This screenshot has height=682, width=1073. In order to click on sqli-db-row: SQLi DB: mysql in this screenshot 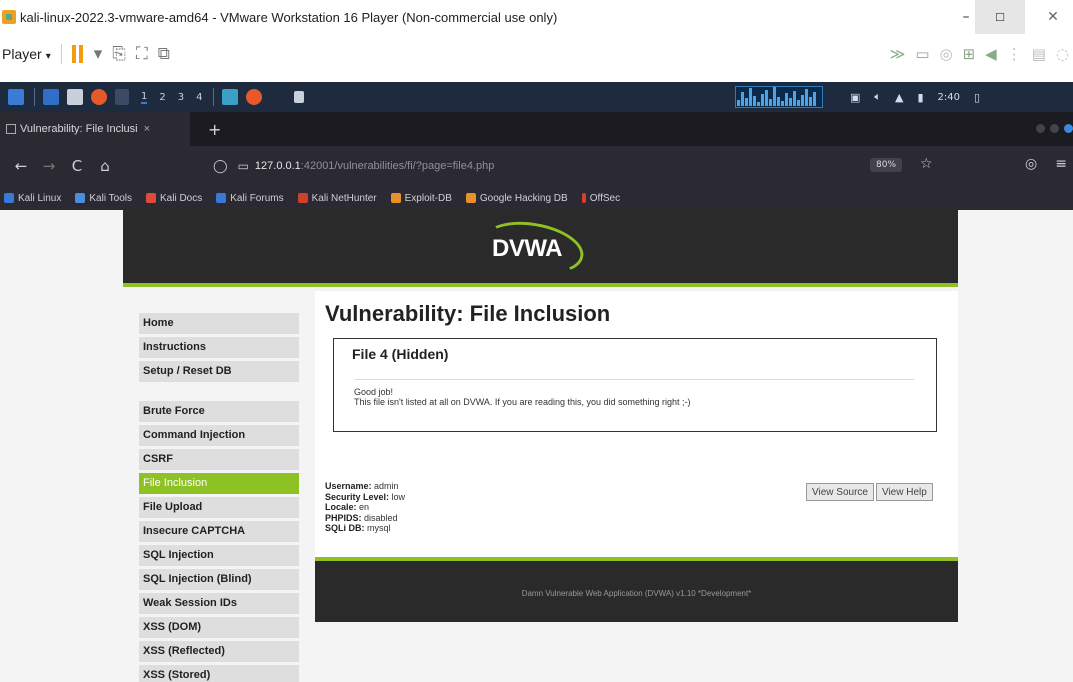, I will do `click(365, 528)`.